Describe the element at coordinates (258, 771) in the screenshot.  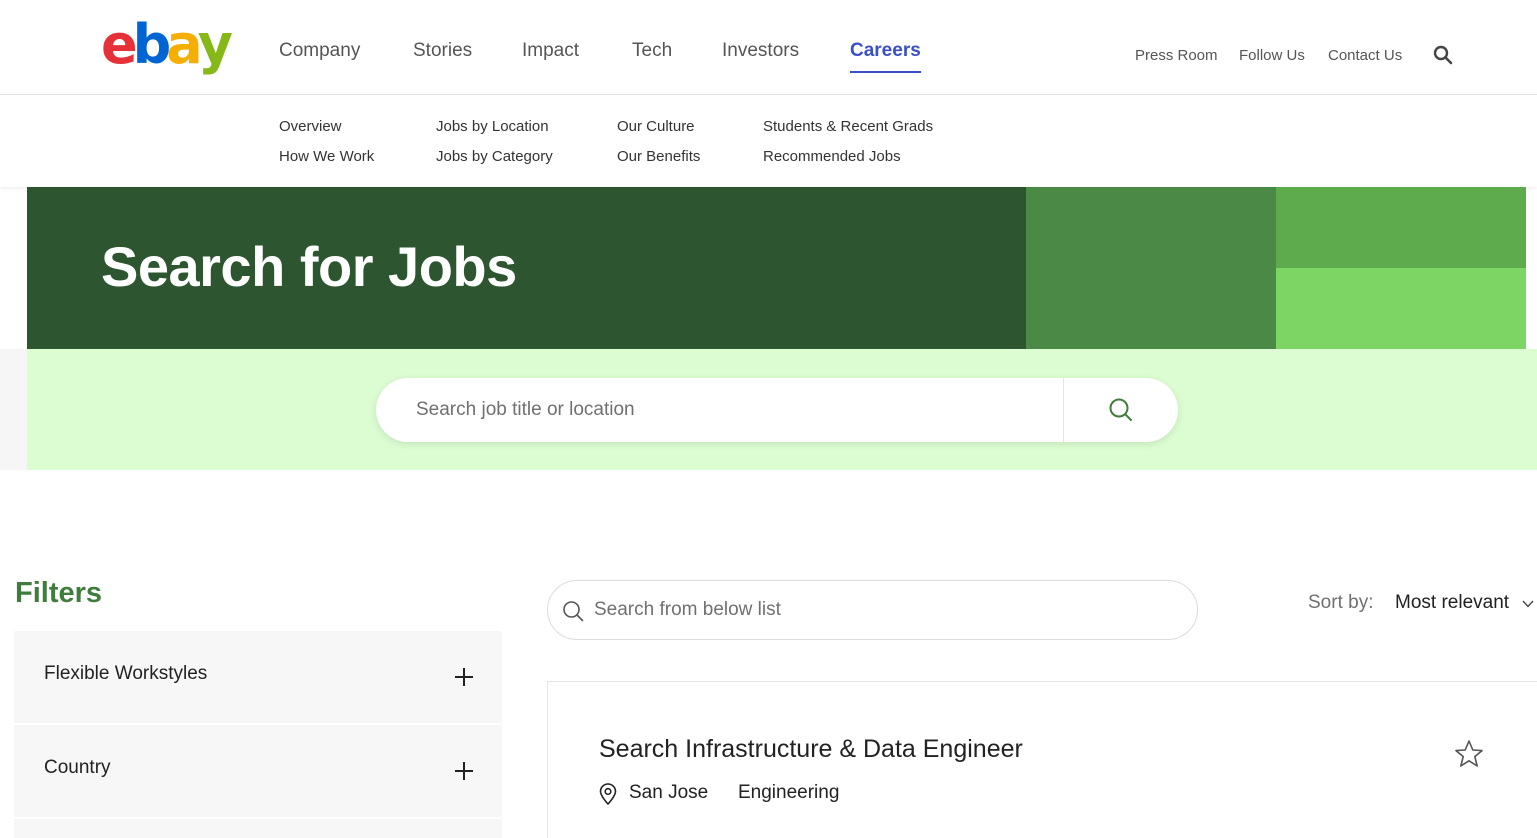
I see `filter-country: Country` at that location.